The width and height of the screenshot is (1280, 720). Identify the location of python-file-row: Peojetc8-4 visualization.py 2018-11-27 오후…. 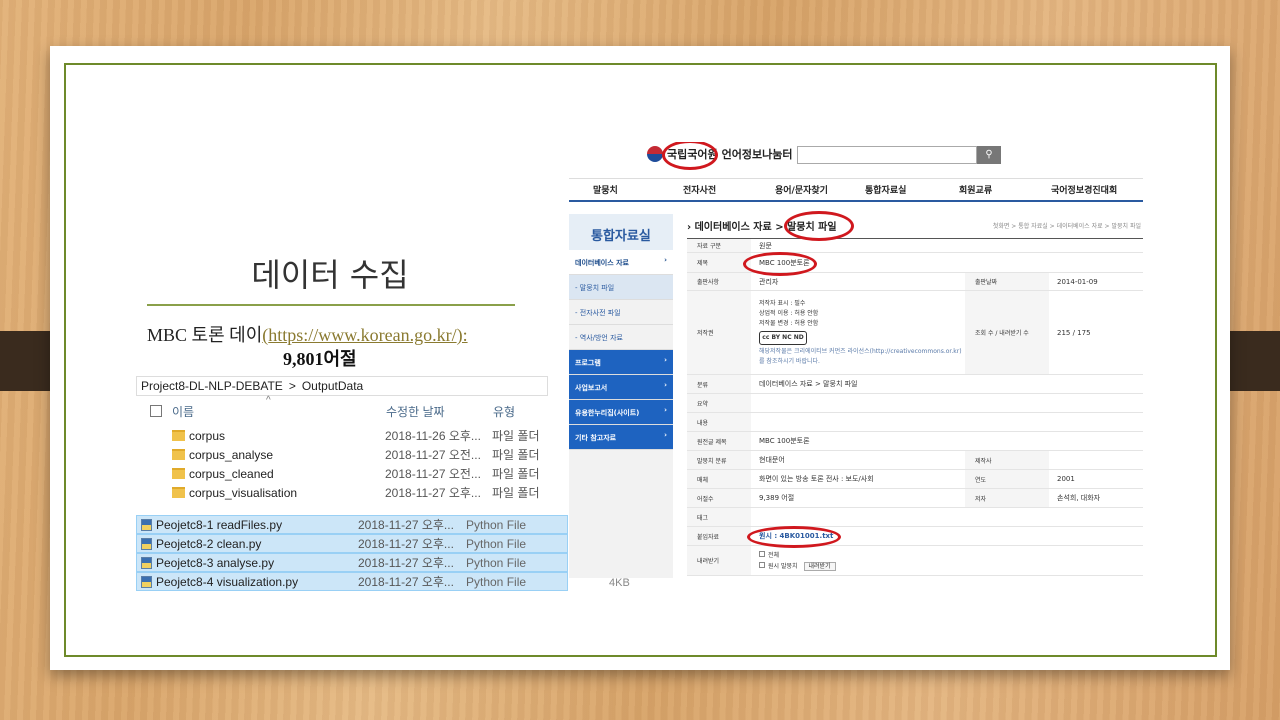
(352, 581).